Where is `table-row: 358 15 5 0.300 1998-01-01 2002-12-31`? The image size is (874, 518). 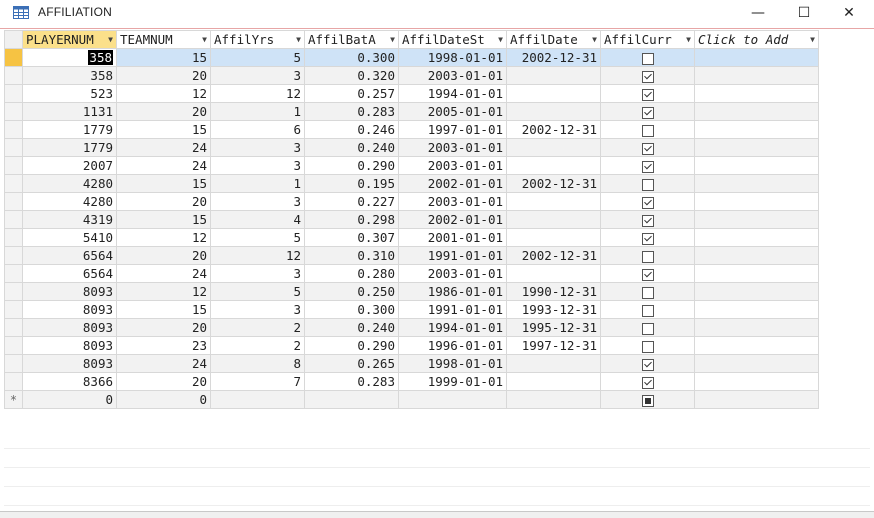 table-row: 358 15 5 0.300 1998-01-01 2002-12-31 is located at coordinates (411, 57).